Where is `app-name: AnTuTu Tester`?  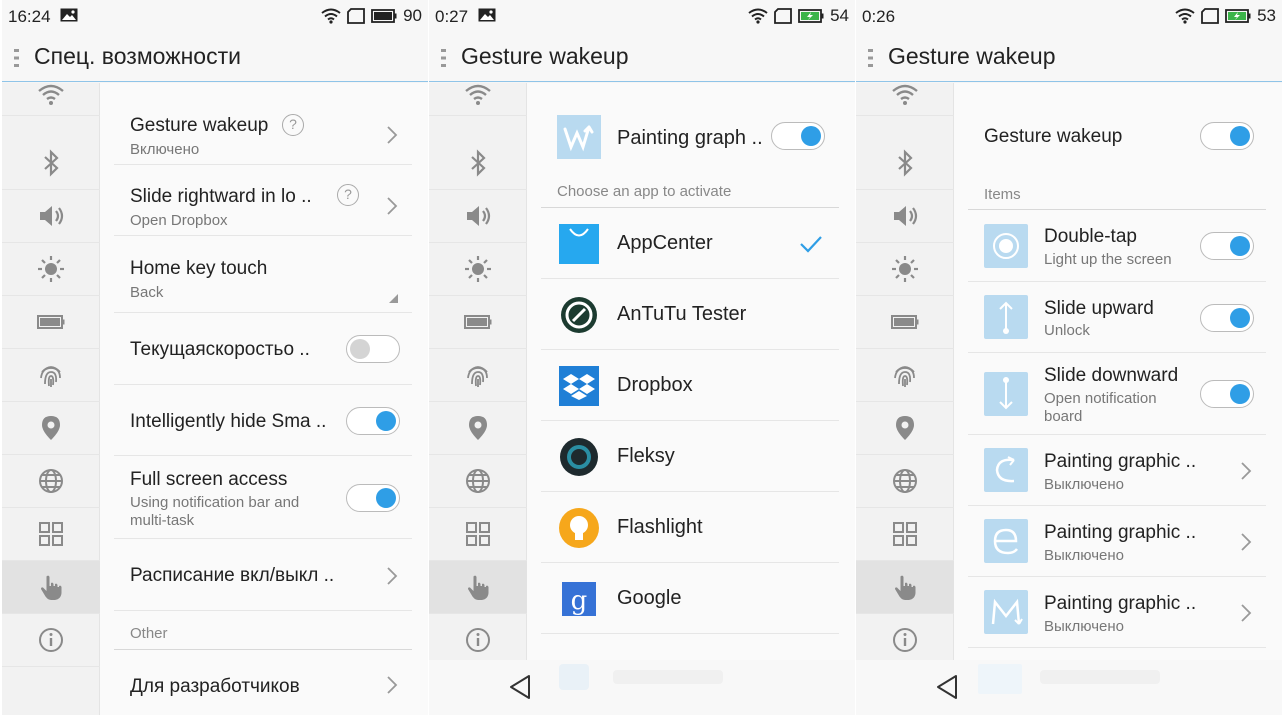
app-name: AnTuTu Tester is located at coordinates (682, 314).